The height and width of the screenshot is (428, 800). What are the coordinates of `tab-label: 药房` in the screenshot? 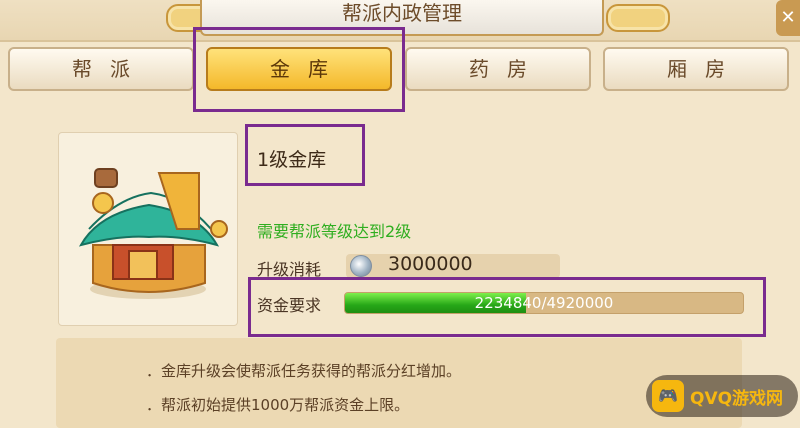 It's located at (507, 69).